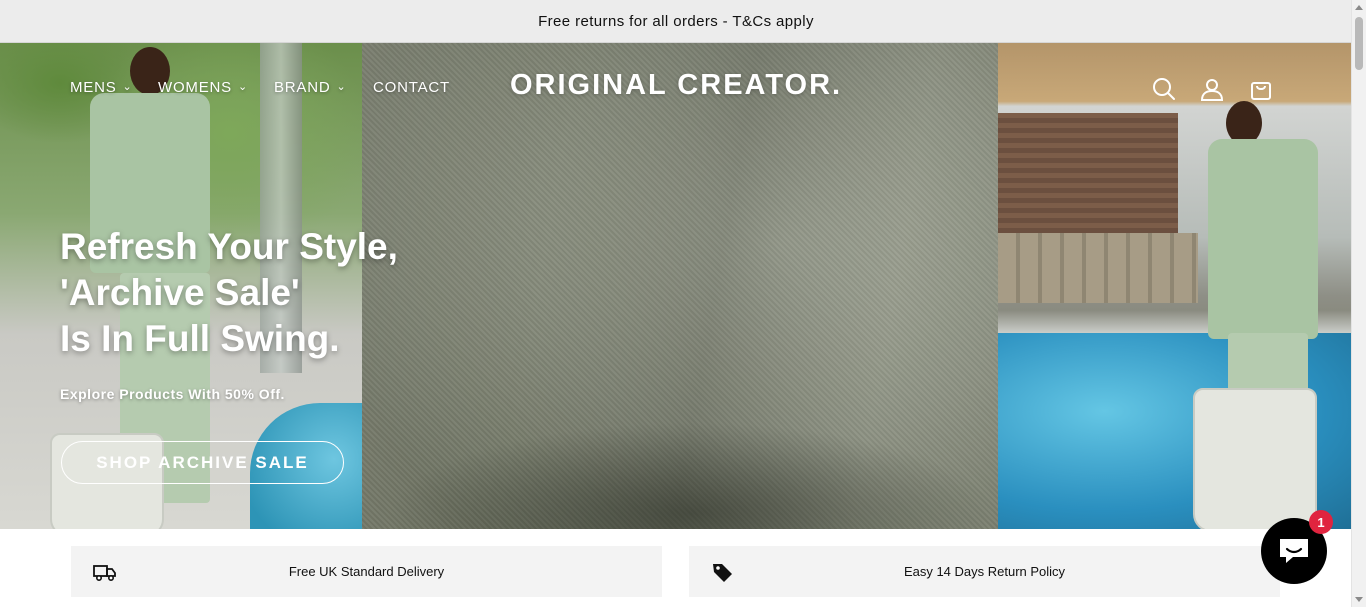 Image resolution: width=1366 pixels, height=607 pixels. I want to click on nav-item-womens: WOMENS ⌄, so click(203, 87).